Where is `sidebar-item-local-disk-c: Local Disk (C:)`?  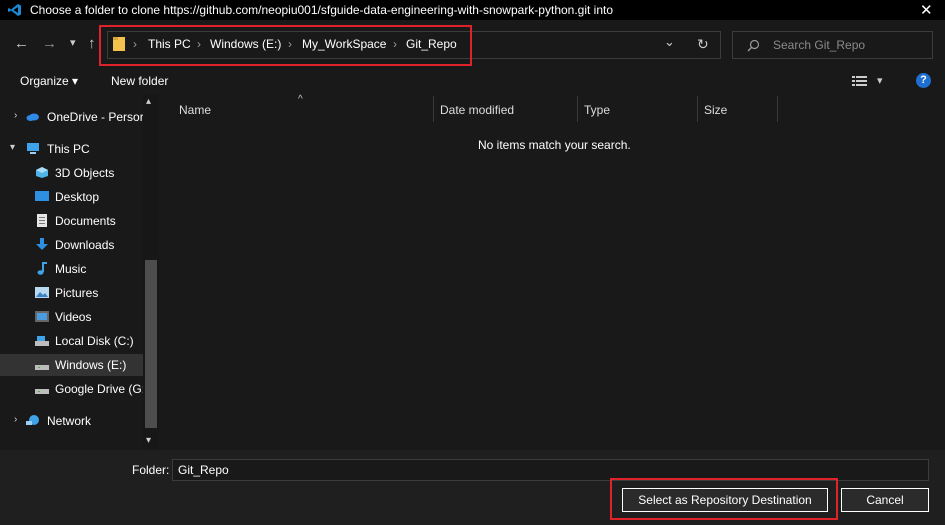 sidebar-item-local-disk-c: Local Disk (C:) is located at coordinates (71, 341).